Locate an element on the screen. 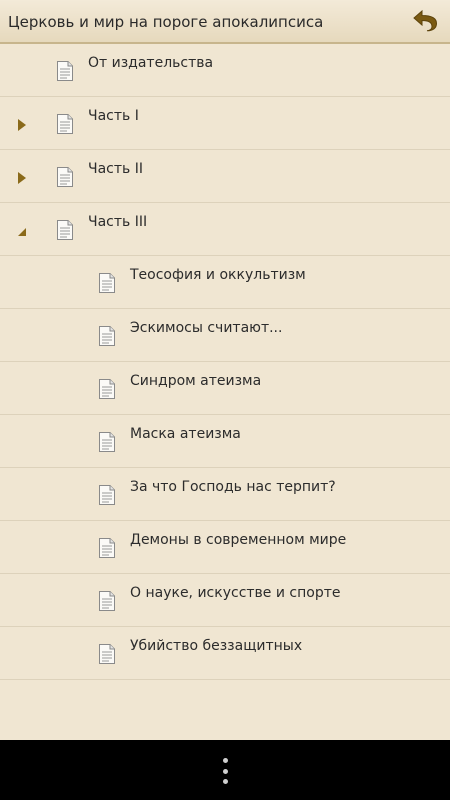 Image resolution: width=450 pixels, height=800 pixels. action-bar: Церковь и мир на пороге апокалипсиса is located at coordinates (225, 22).